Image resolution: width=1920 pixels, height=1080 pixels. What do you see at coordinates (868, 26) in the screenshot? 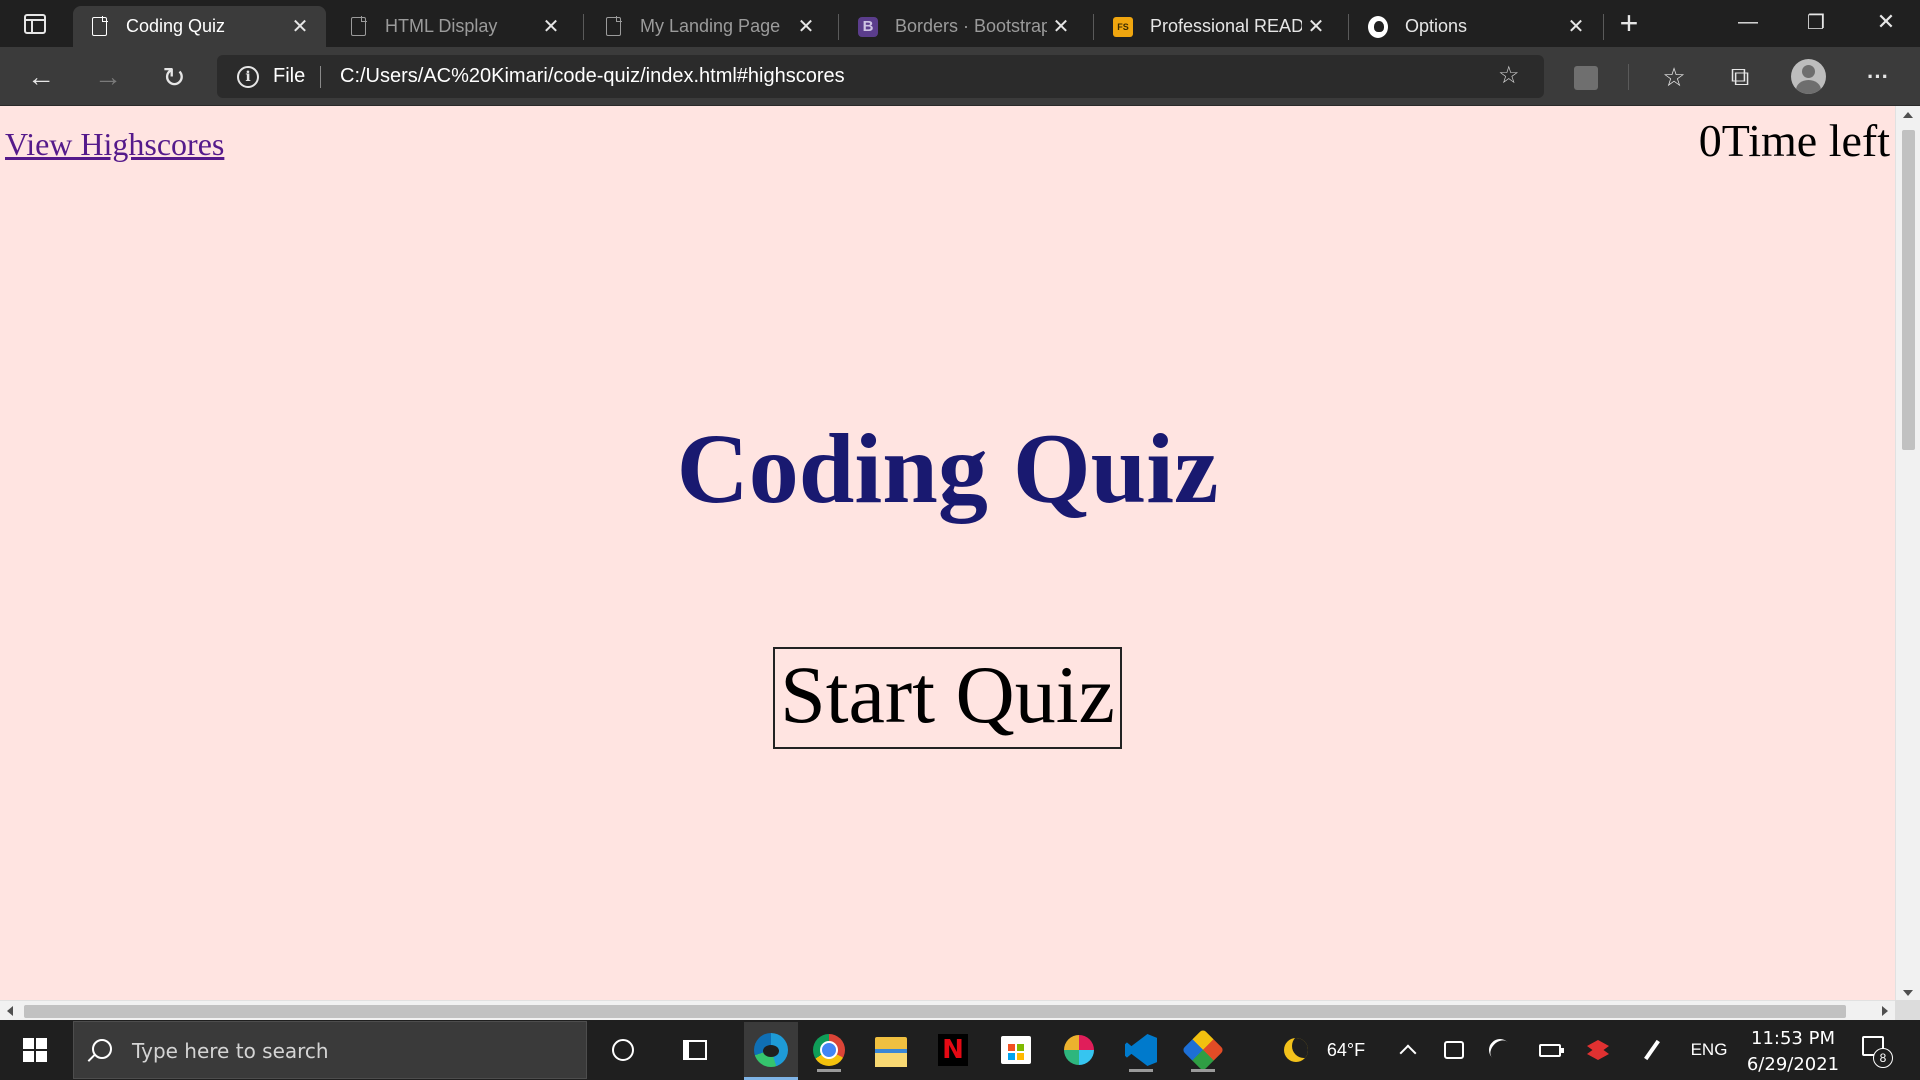
I see `bootstrap-icon: B` at bounding box center [868, 26].